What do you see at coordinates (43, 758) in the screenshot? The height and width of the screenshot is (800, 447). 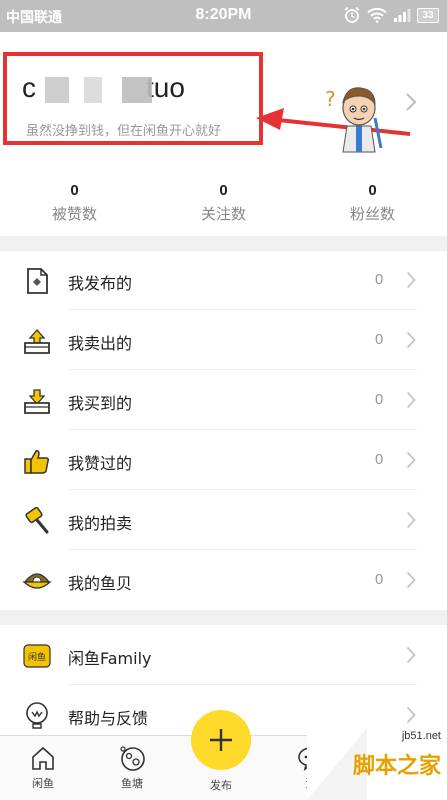 I see `home-icon` at bounding box center [43, 758].